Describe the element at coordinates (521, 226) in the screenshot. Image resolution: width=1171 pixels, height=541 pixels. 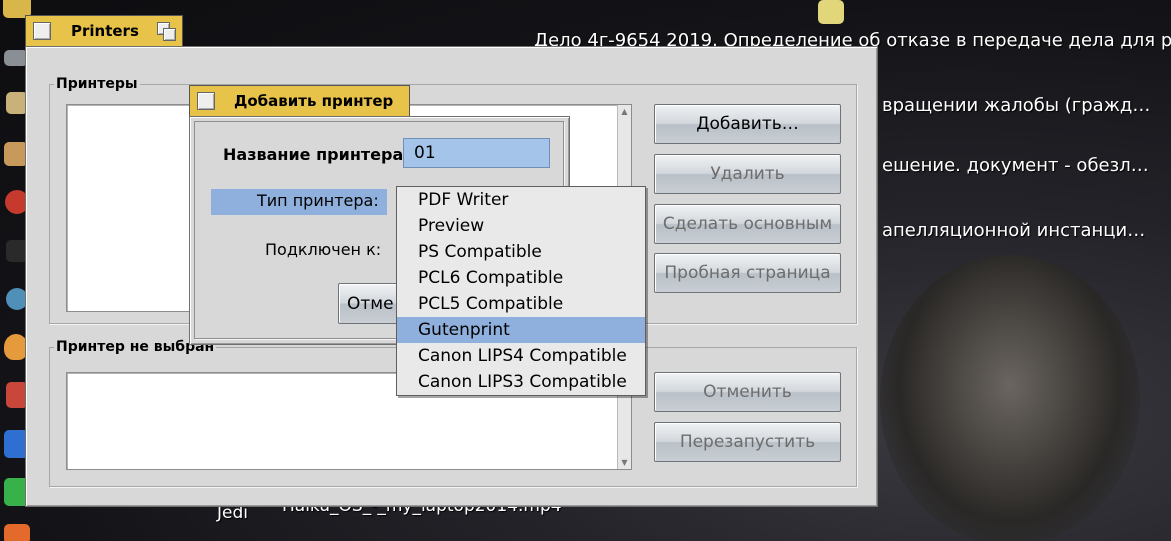
I see `printer-type-menu-item: Preview` at that location.